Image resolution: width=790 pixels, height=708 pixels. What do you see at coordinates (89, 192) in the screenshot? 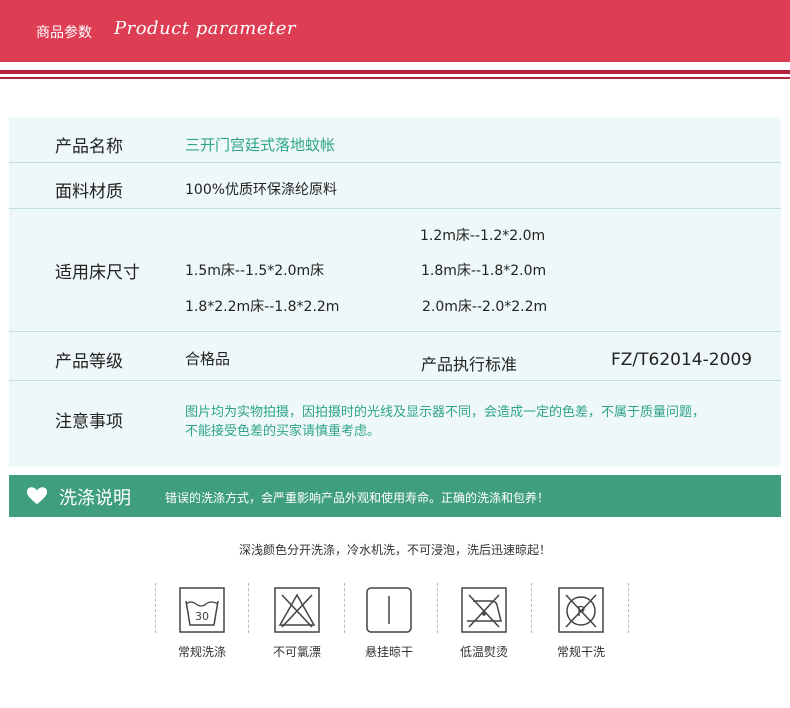
I see `material-label: 面料材质` at bounding box center [89, 192].